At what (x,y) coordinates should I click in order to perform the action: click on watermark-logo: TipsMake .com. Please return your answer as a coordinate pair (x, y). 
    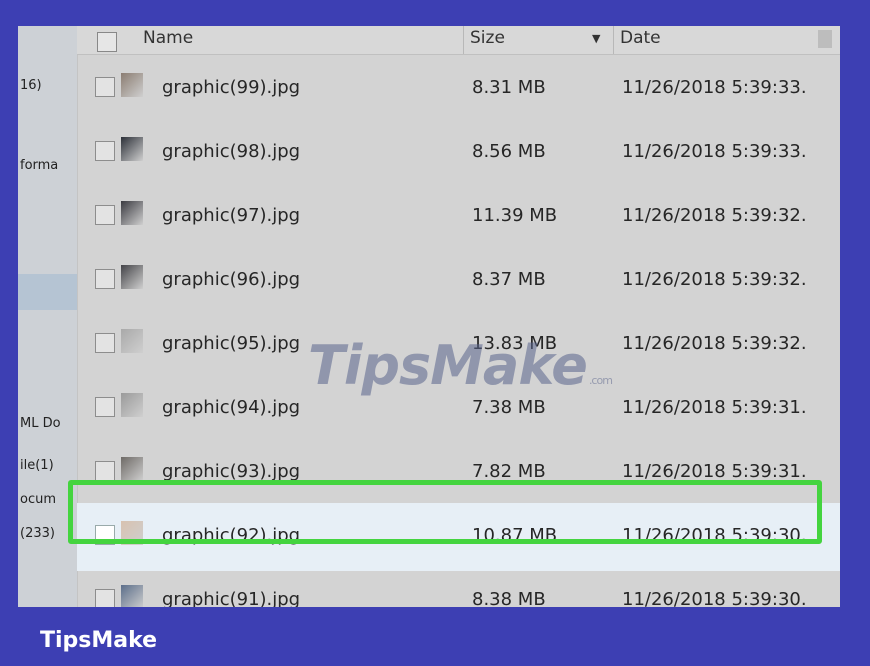
    Looking at the image, I should click on (460, 365).